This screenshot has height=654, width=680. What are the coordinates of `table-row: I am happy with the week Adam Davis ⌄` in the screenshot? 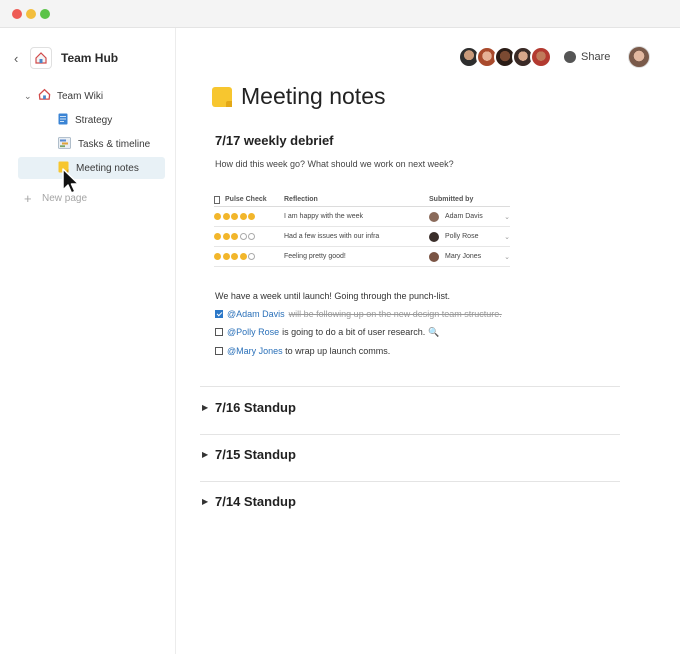 It's located at (362, 217).